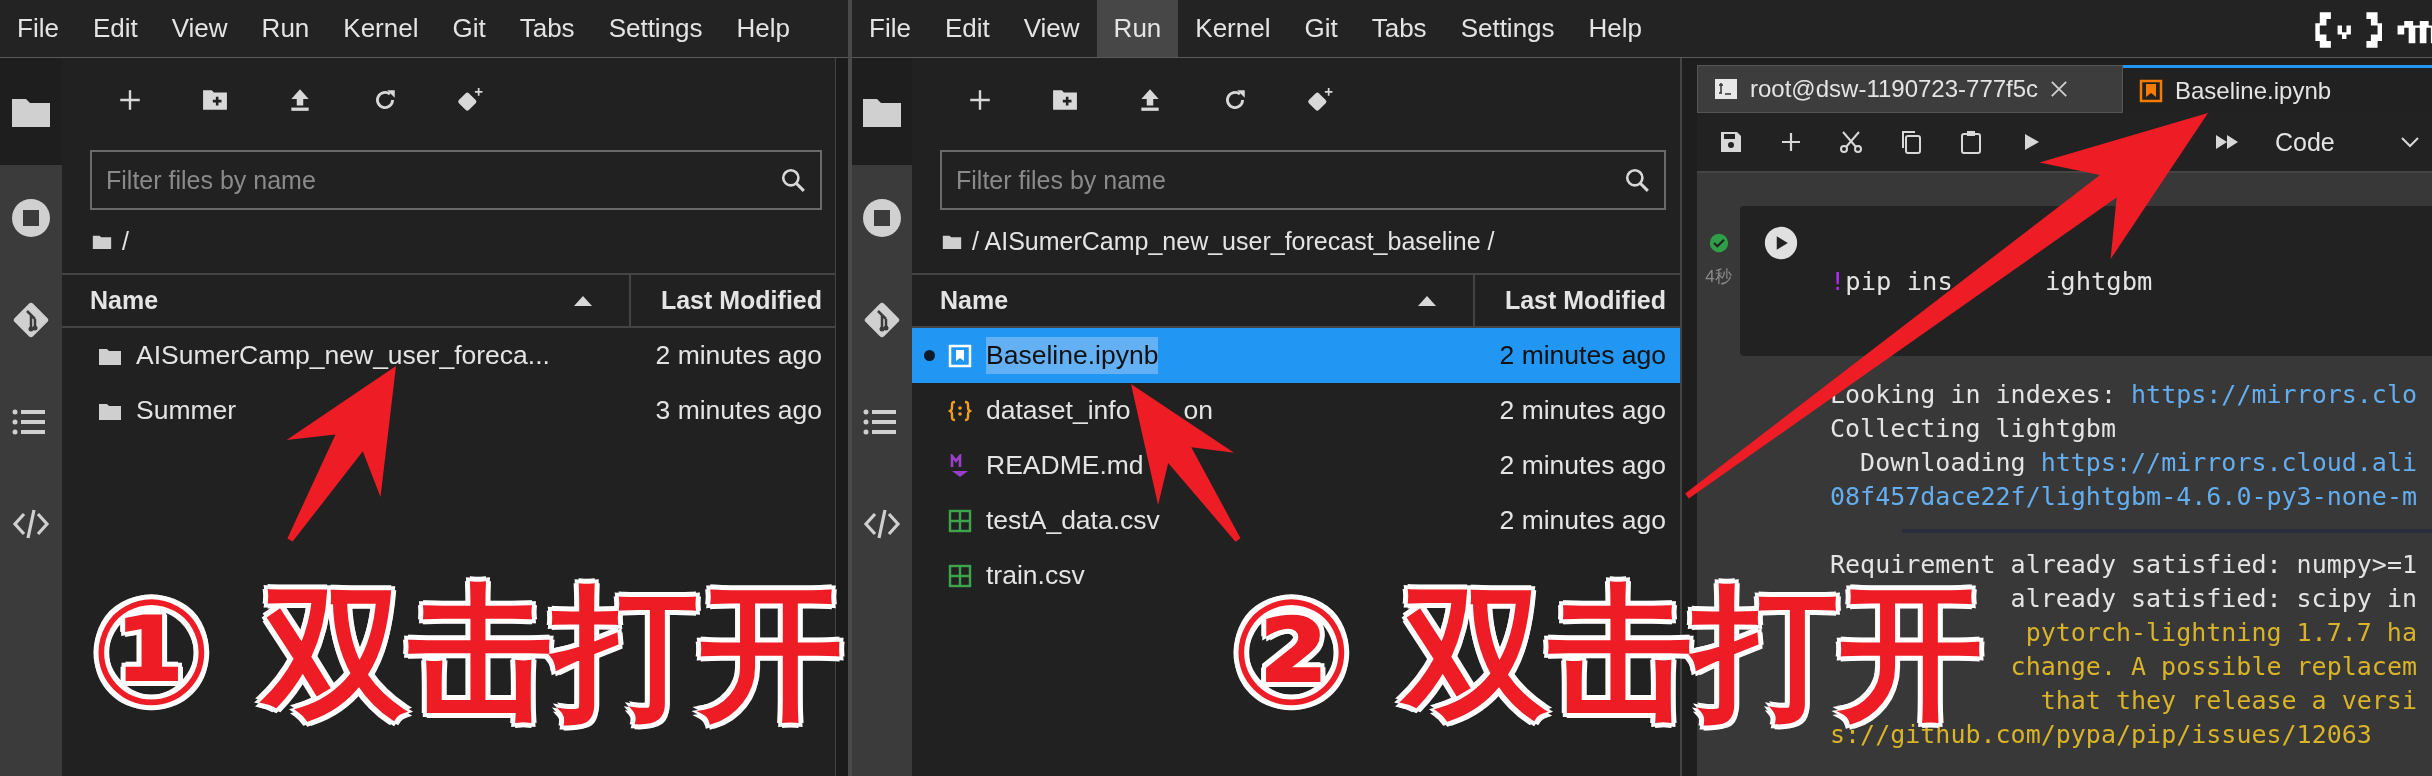  Describe the element at coordinates (1718, 277) in the screenshot. I see `run-time: 4秒` at that location.